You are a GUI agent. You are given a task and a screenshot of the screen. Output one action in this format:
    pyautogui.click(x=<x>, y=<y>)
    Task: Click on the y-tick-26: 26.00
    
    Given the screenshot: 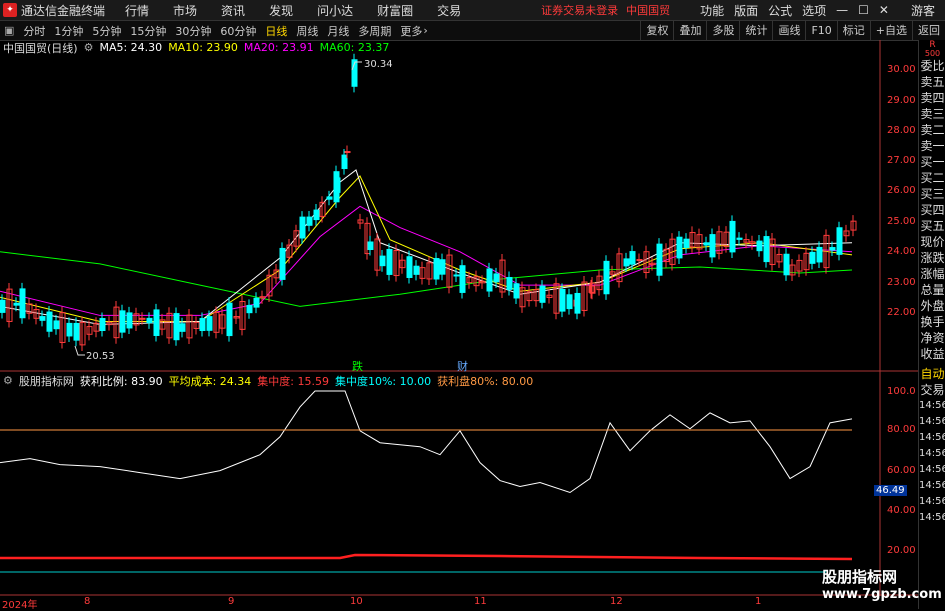 What is the action you would take?
    pyautogui.click(x=901, y=190)
    